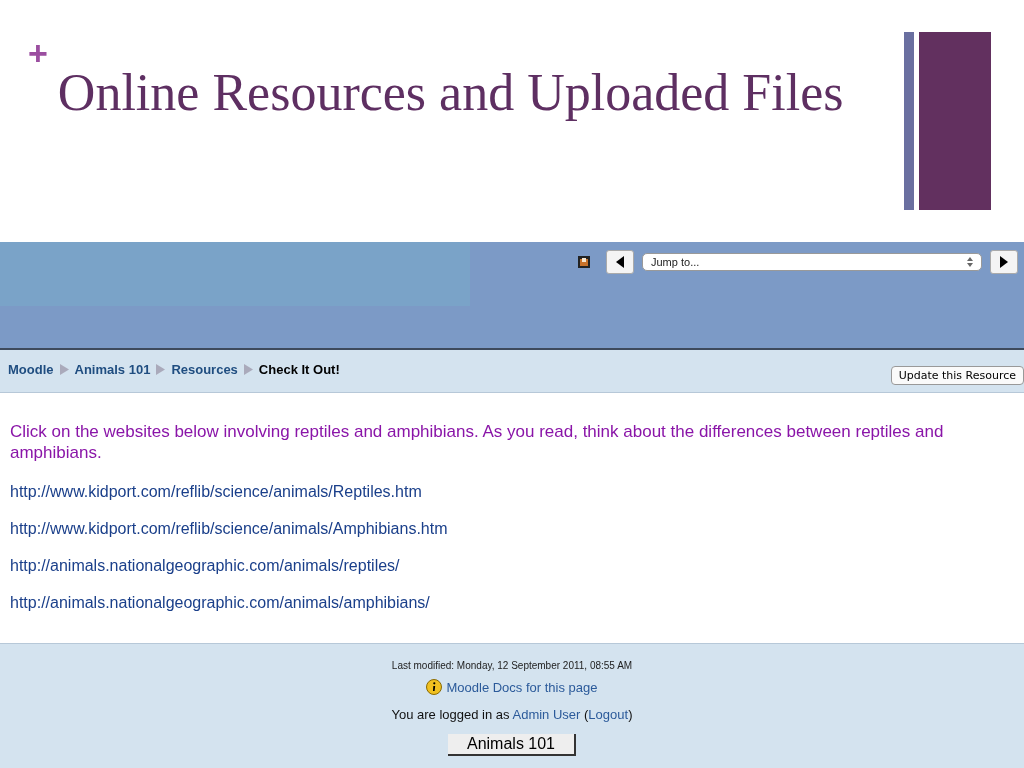 This screenshot has height=768, width=1024. What do you see at coordinates (970, 262) in the screenshot?
I see `stepper-icon` at bounding box center [970, 262].